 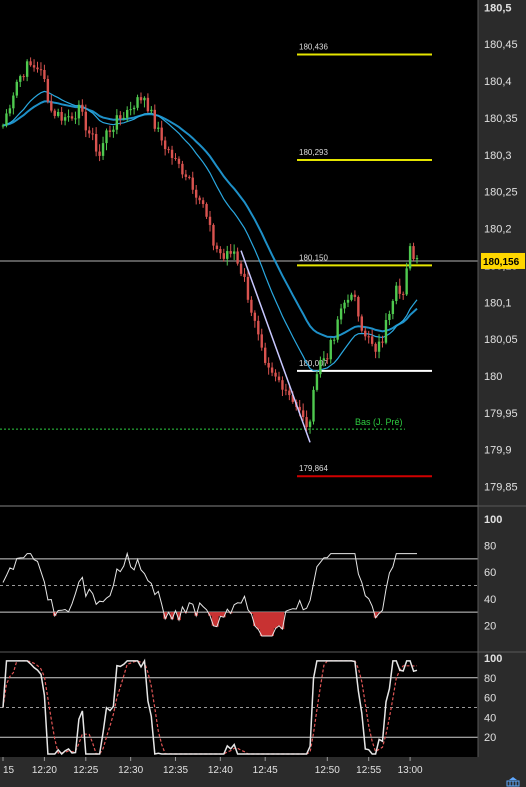 What do you see at coordinates (327, 770) in the screenshot?
I see `time-tick-label: 12:50` at bounding box center [327, 770].